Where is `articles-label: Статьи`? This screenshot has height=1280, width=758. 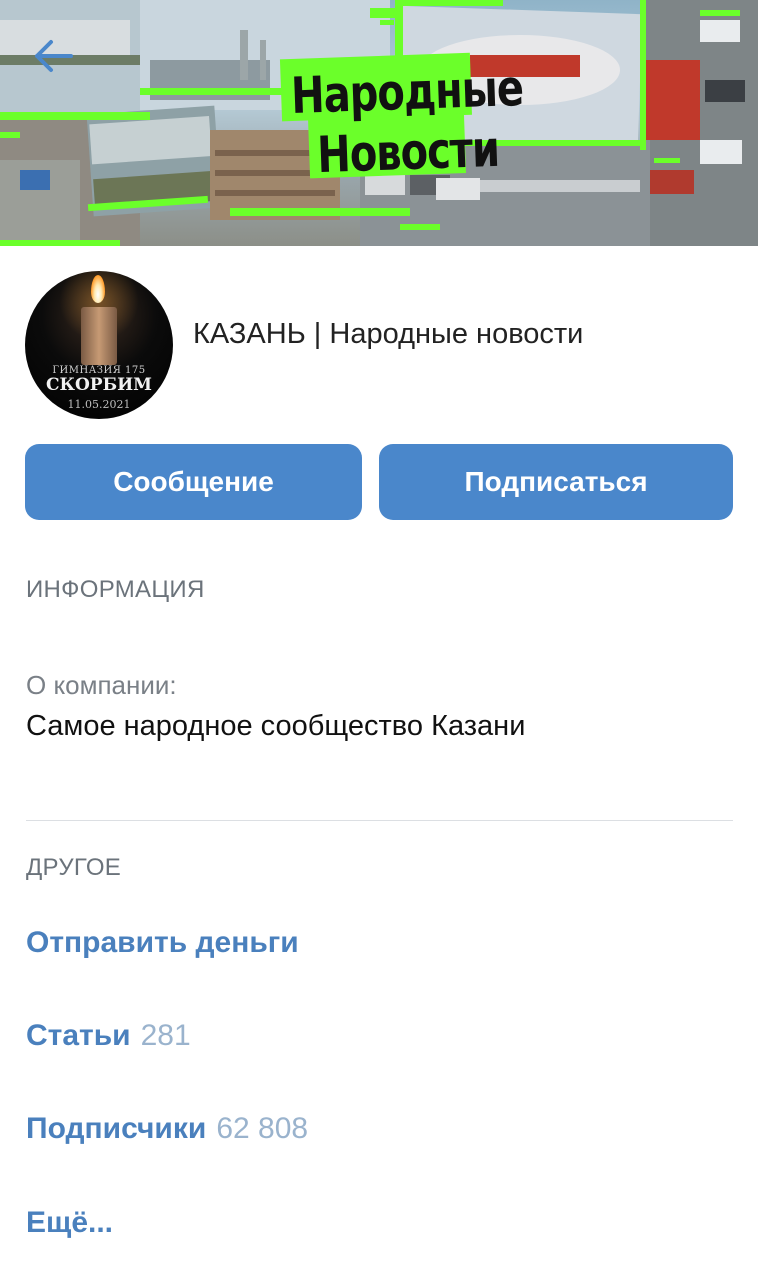 articles-label: Статьи is located at coordinates (78, 1035).